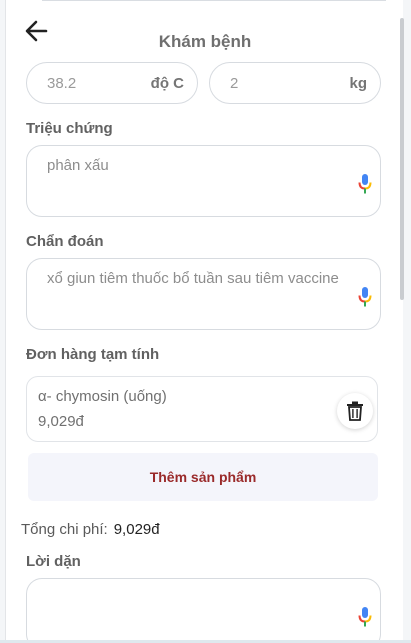  Describe the element at coordinates (136, 529) in the screenshot. I see `total-amount: 9,029đ` at that location.